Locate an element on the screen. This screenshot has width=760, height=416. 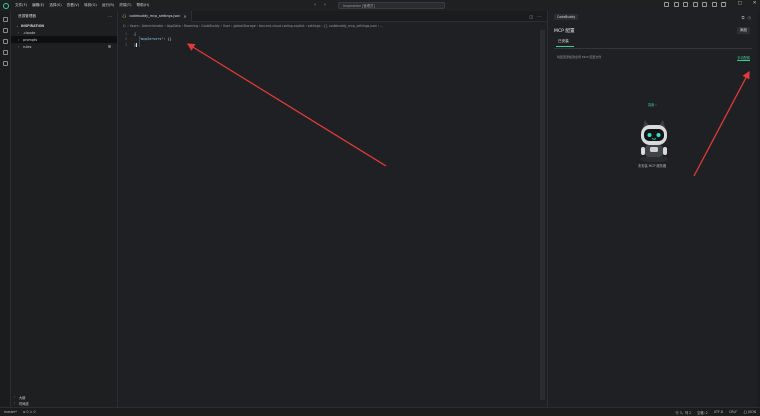
outline-label: 大纲 is located at coordinates (22, 397).